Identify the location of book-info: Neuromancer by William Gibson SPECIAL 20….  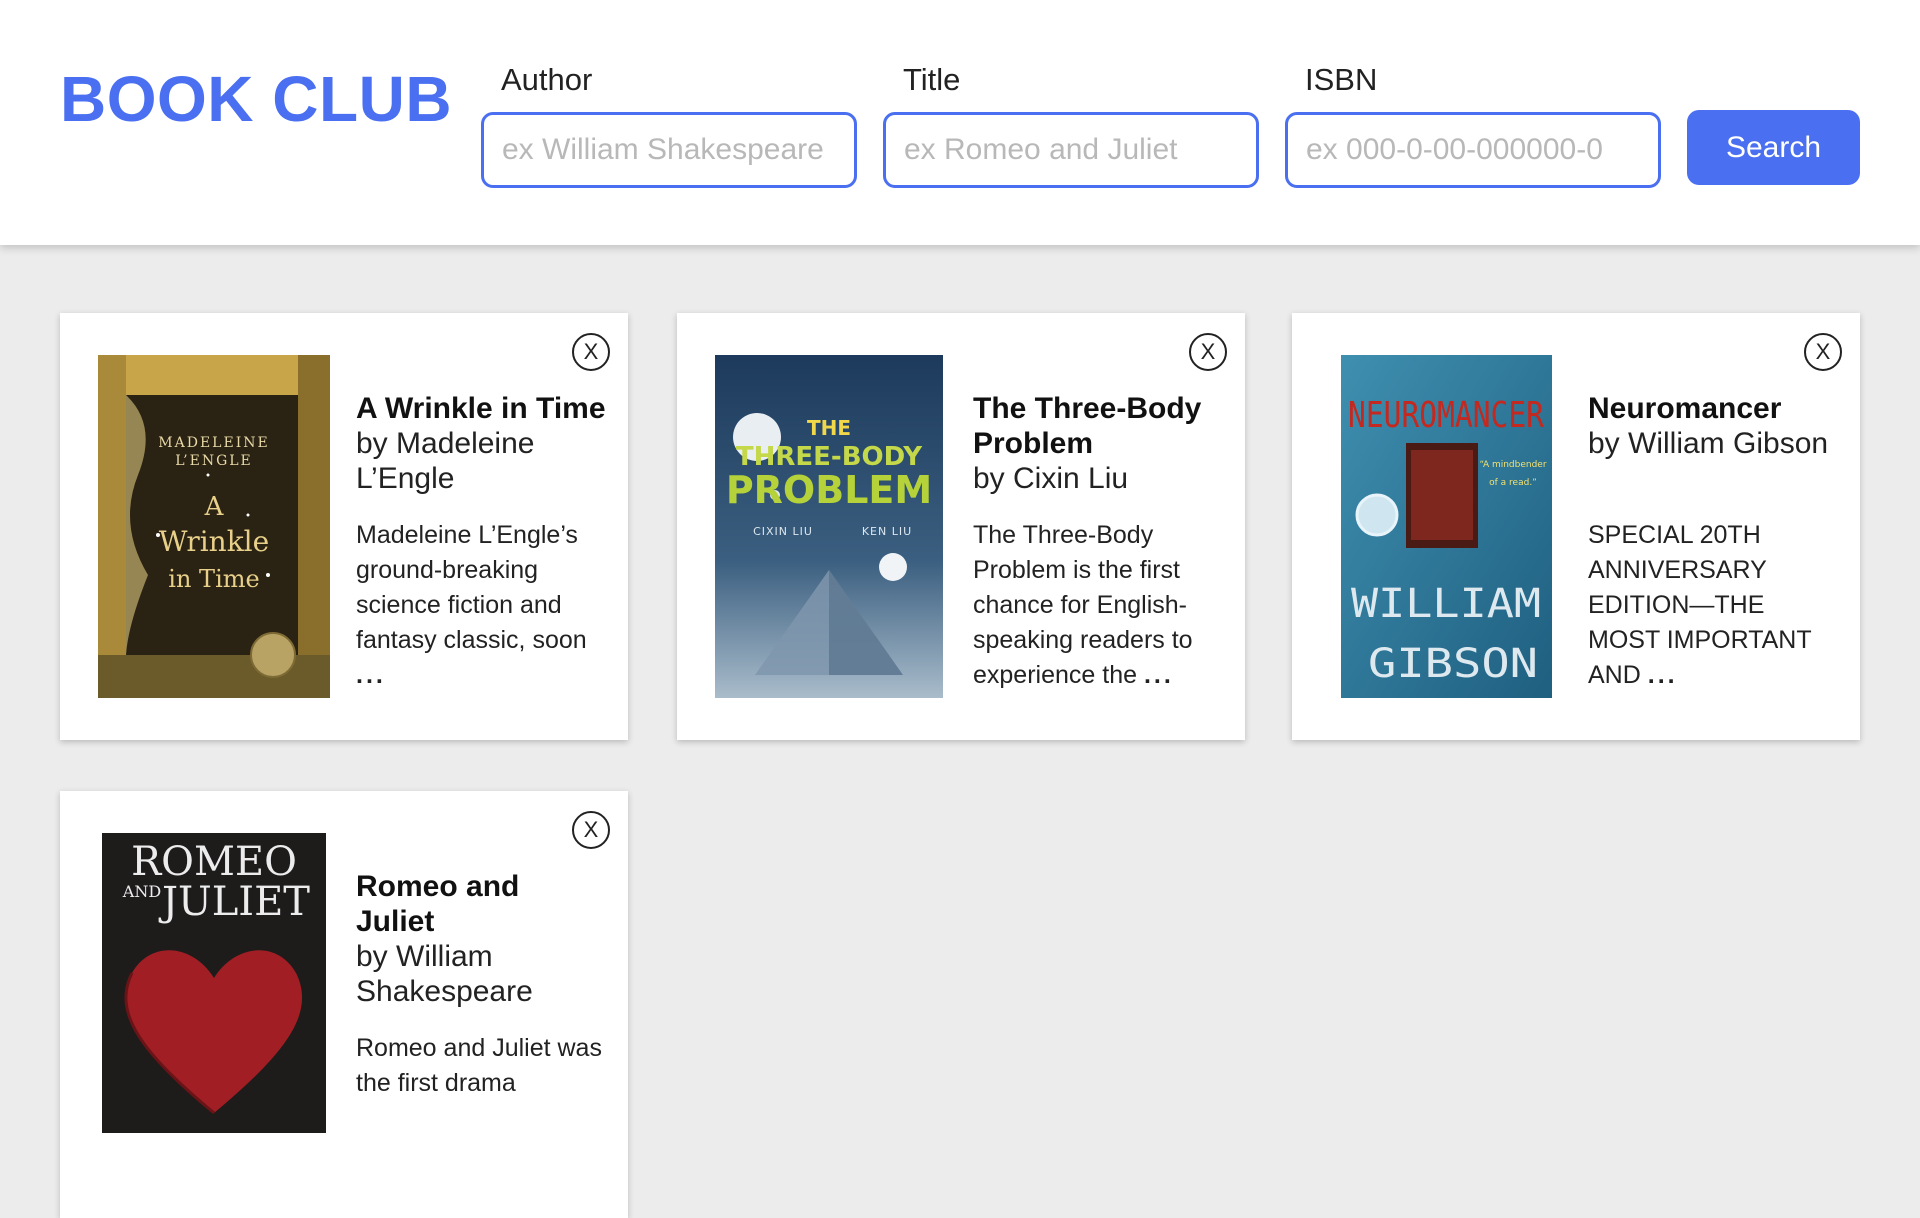
(1713, 542).